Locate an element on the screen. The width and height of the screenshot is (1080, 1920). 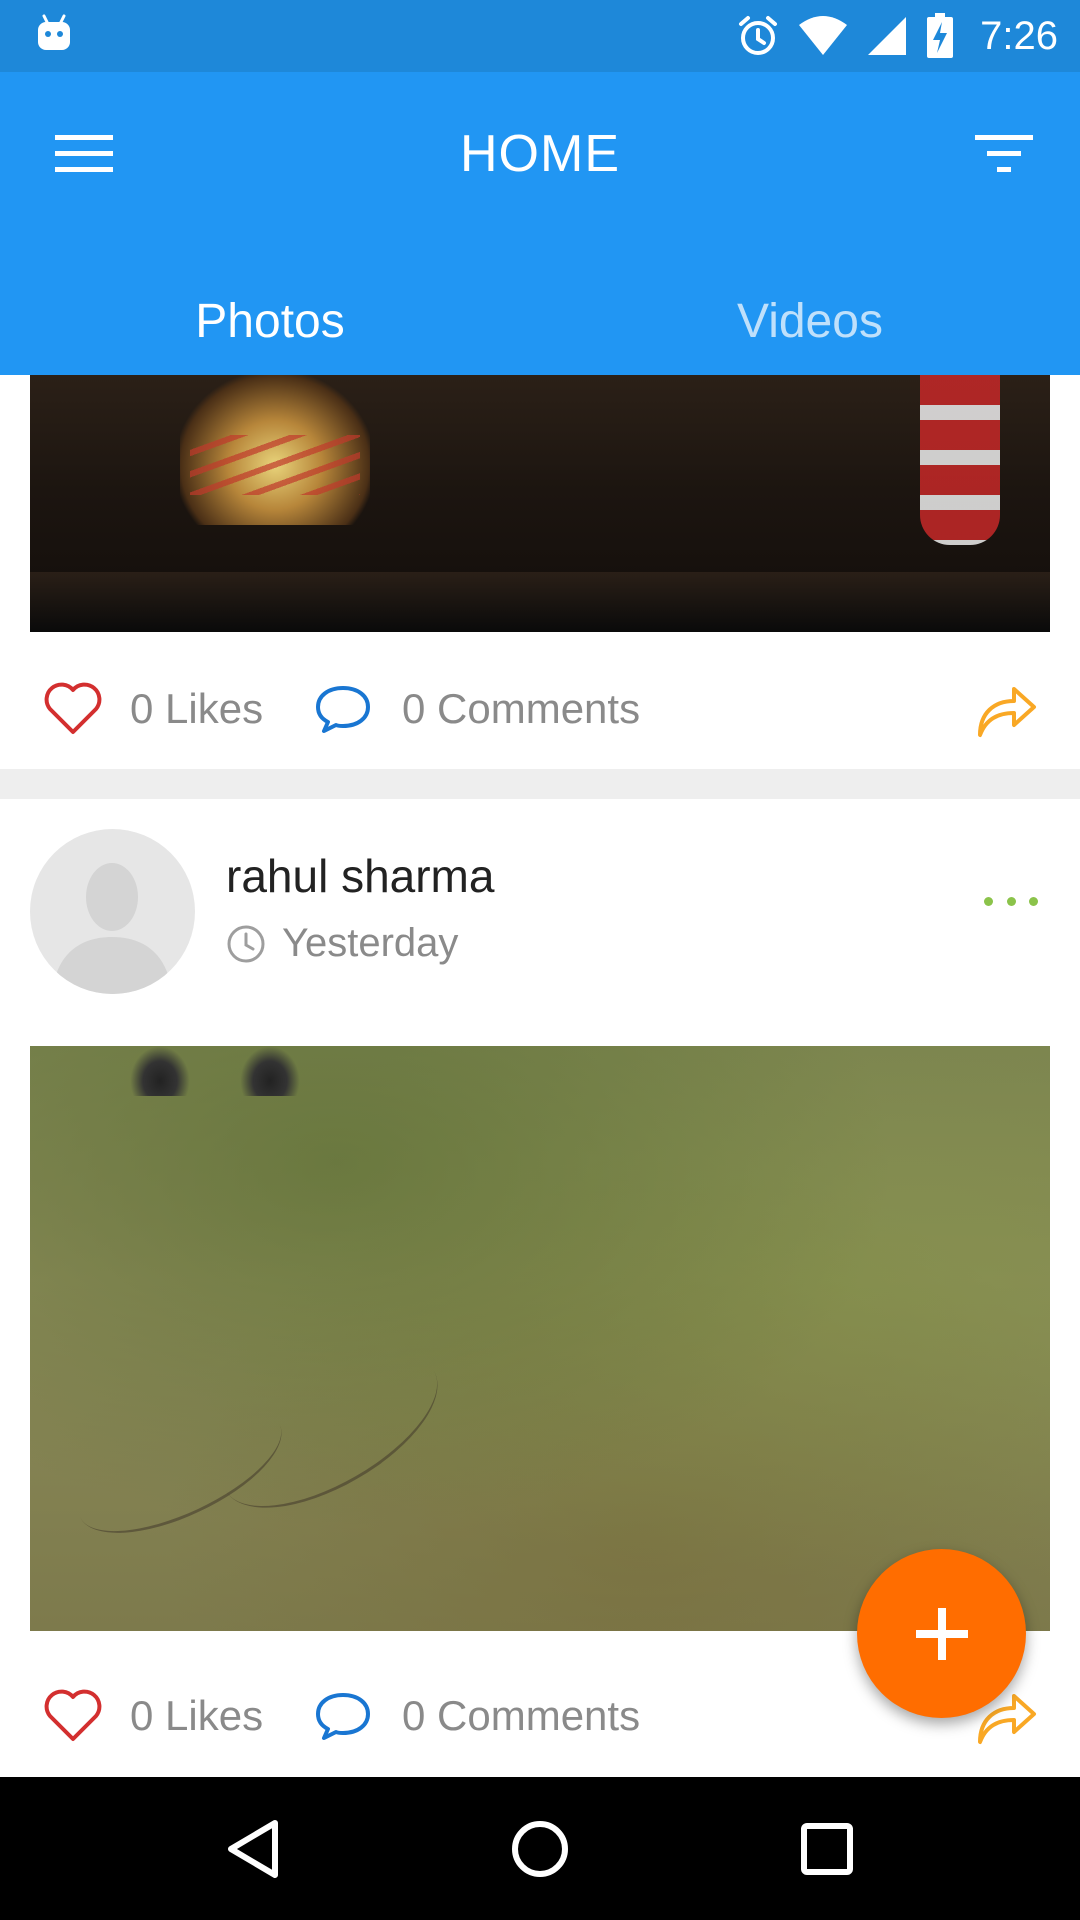
clock-icon is located at coordinates (246, 943).